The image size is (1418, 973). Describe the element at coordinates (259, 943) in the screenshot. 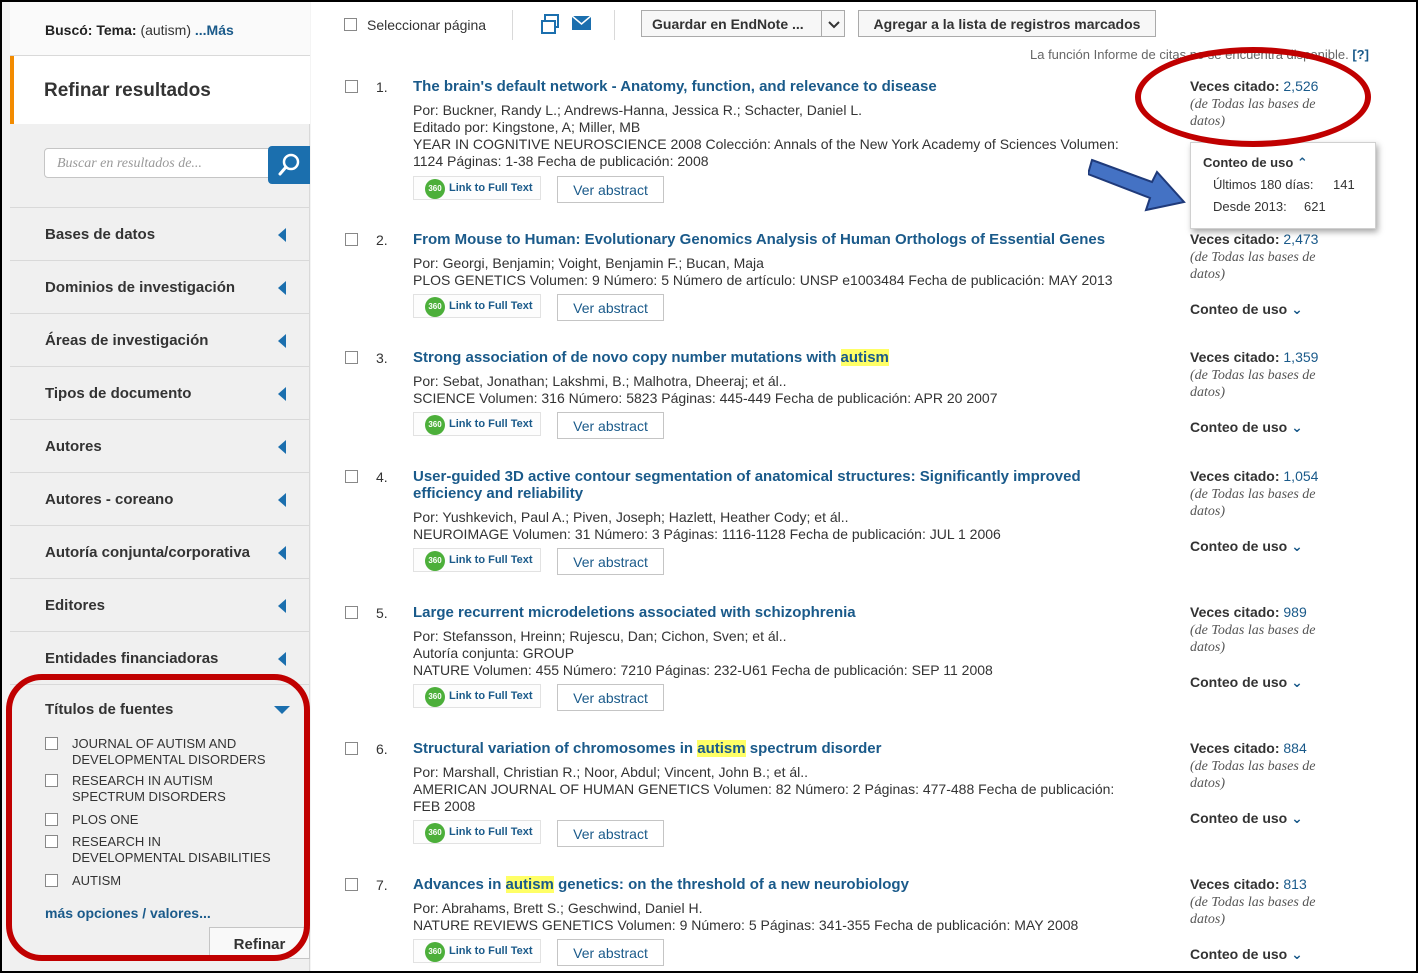

I see `refine-button: Refinar` at that location.